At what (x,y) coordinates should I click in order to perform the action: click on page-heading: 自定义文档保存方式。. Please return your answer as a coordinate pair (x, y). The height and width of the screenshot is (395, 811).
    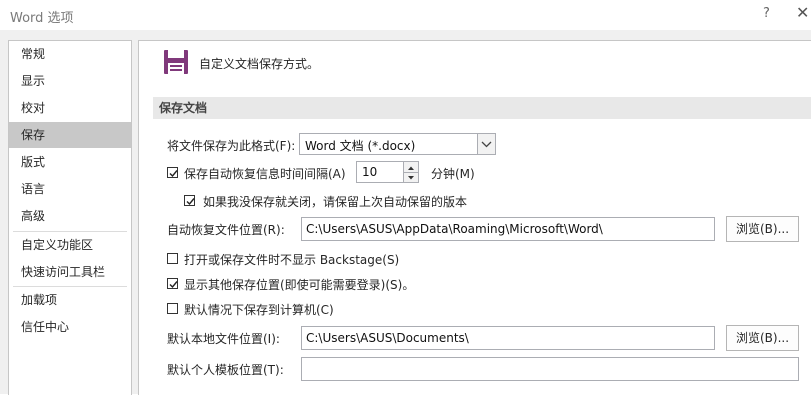
    Looking at the image, I should click on (259, 64).